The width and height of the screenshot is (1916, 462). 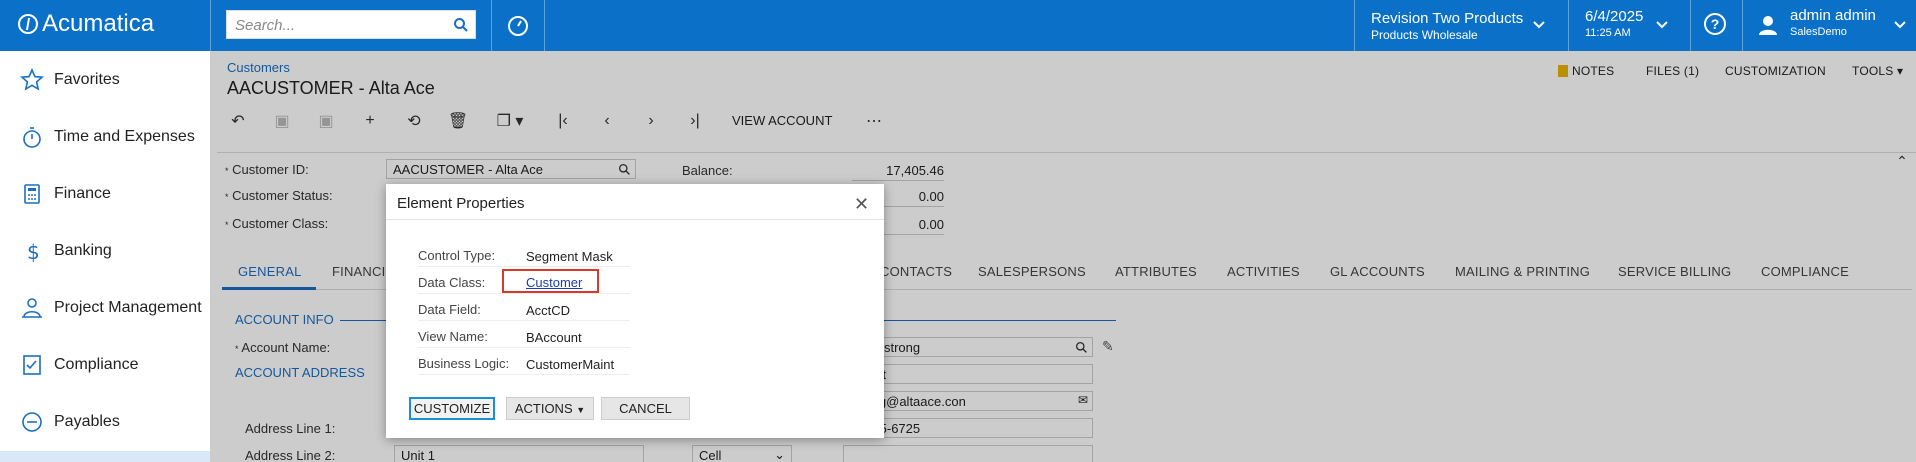 I want to click on dialog-title: Element Properties, so click(x=461, y=203).